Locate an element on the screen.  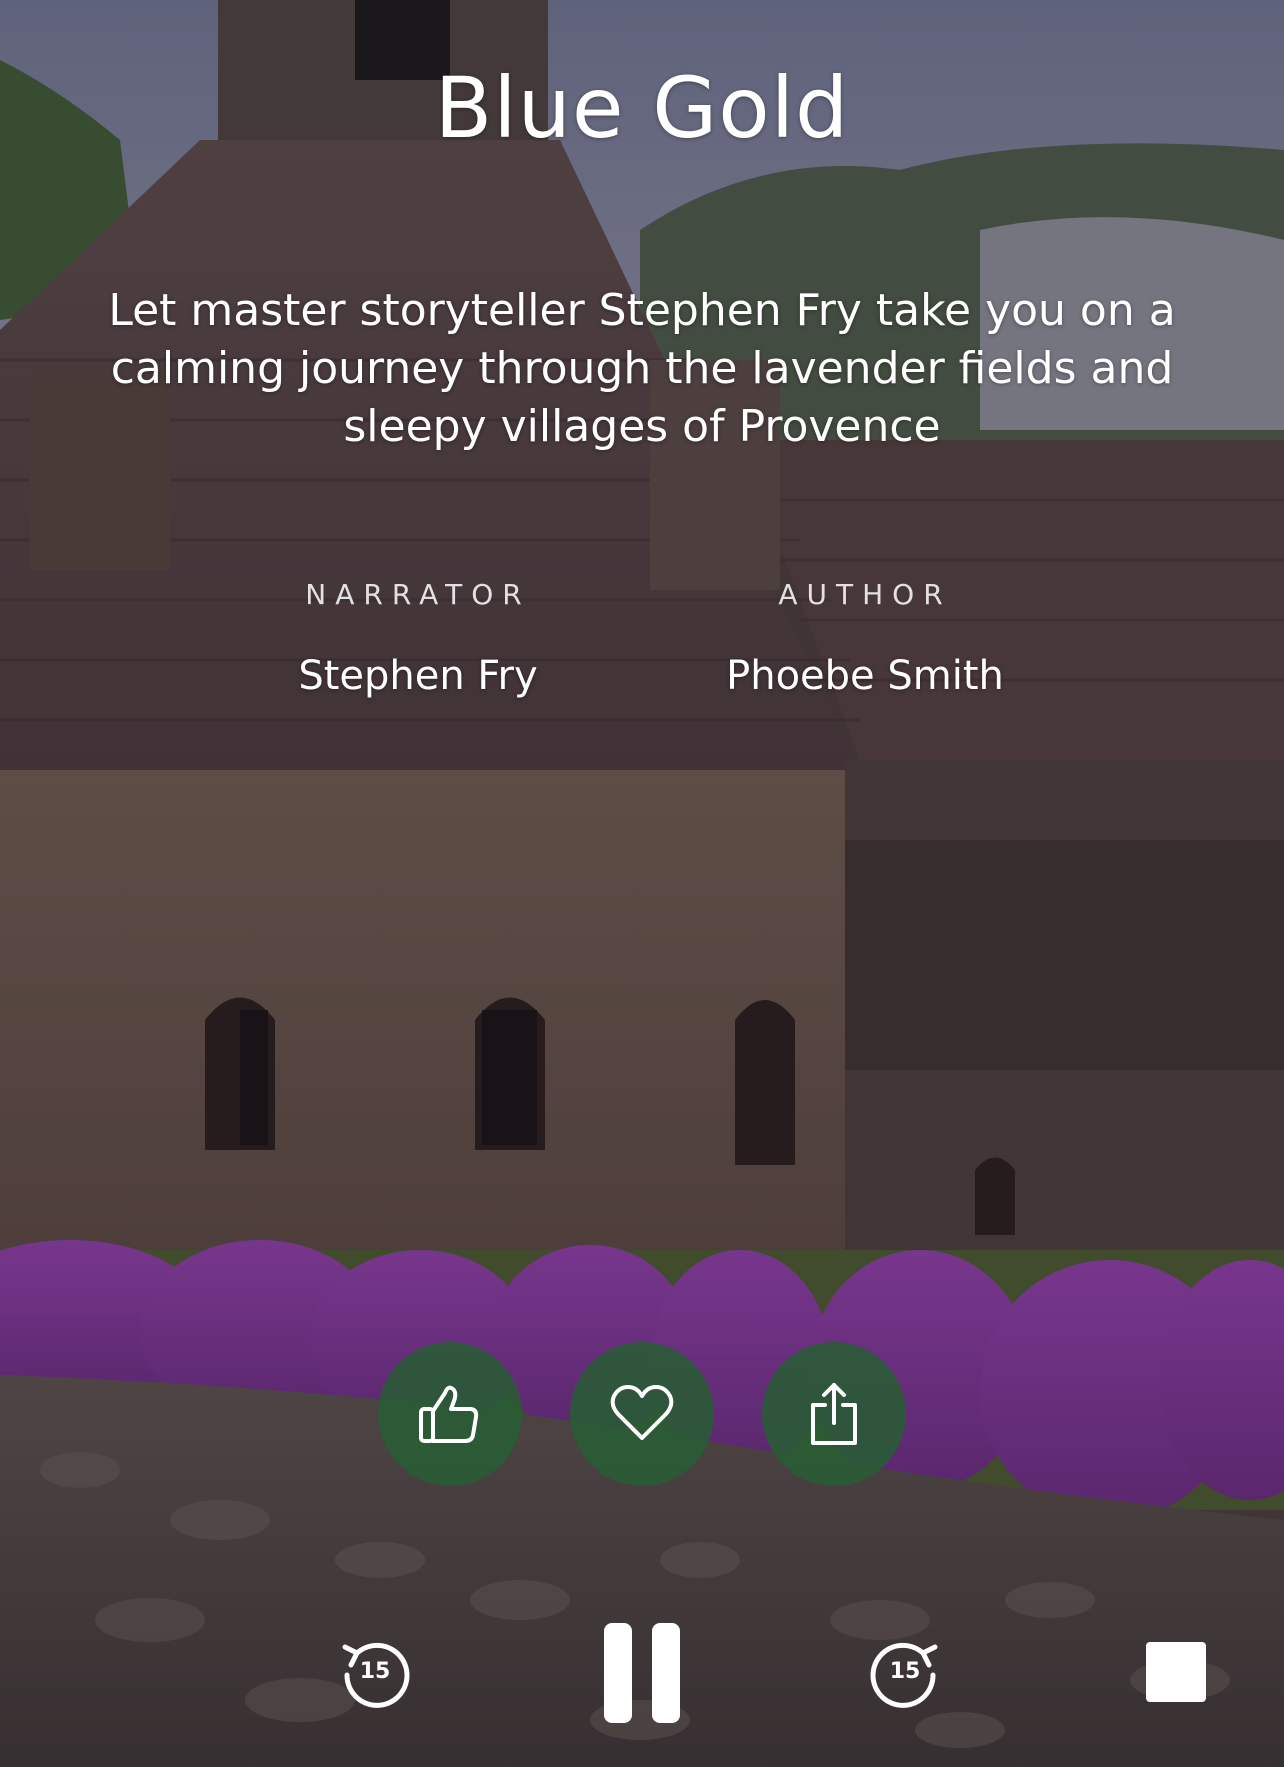
pause-button is located at coordinates (642, 1673).